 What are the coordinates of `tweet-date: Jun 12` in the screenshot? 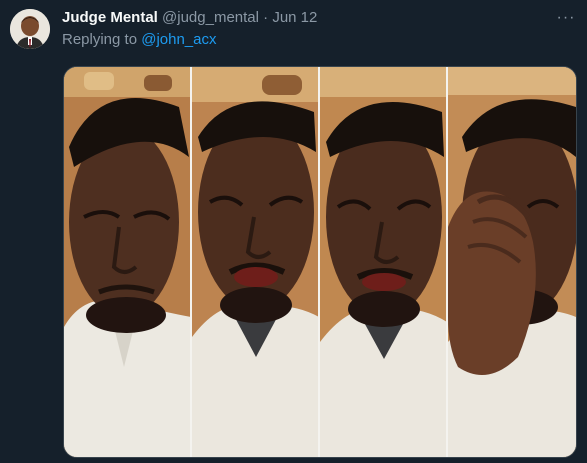 It's located at (294, 17).